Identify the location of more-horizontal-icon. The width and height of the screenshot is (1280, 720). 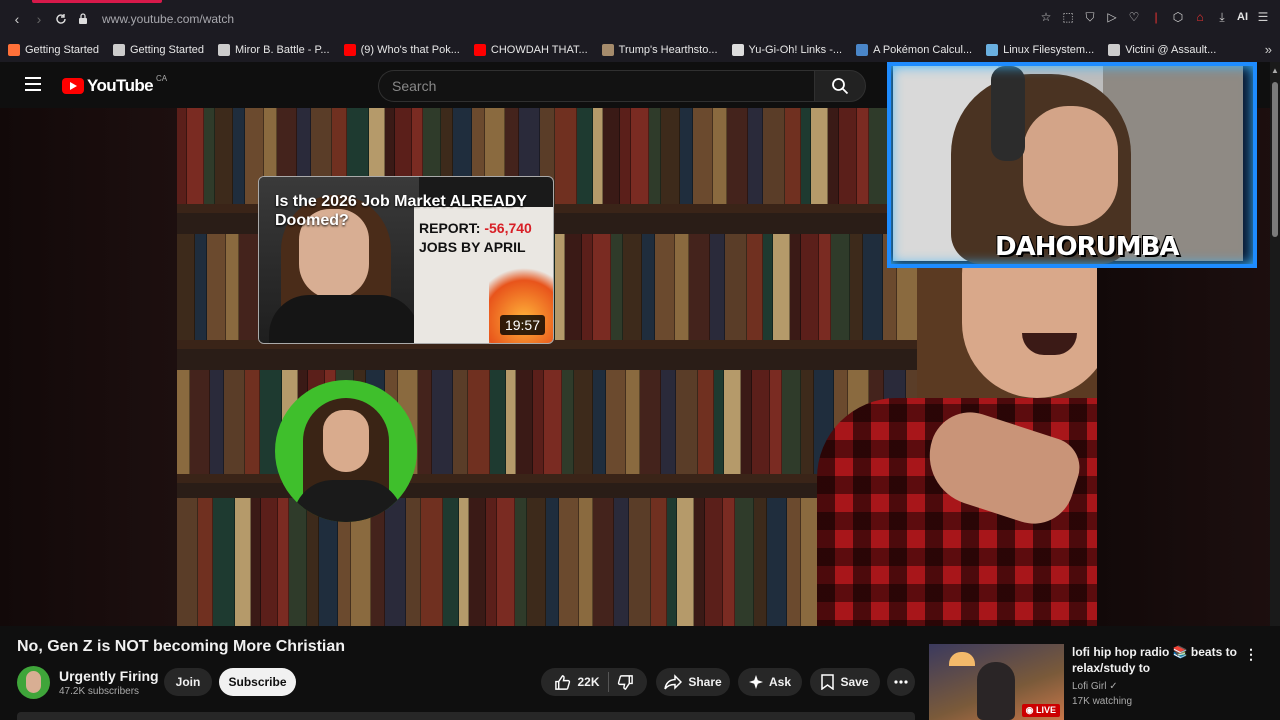
(901, 682).